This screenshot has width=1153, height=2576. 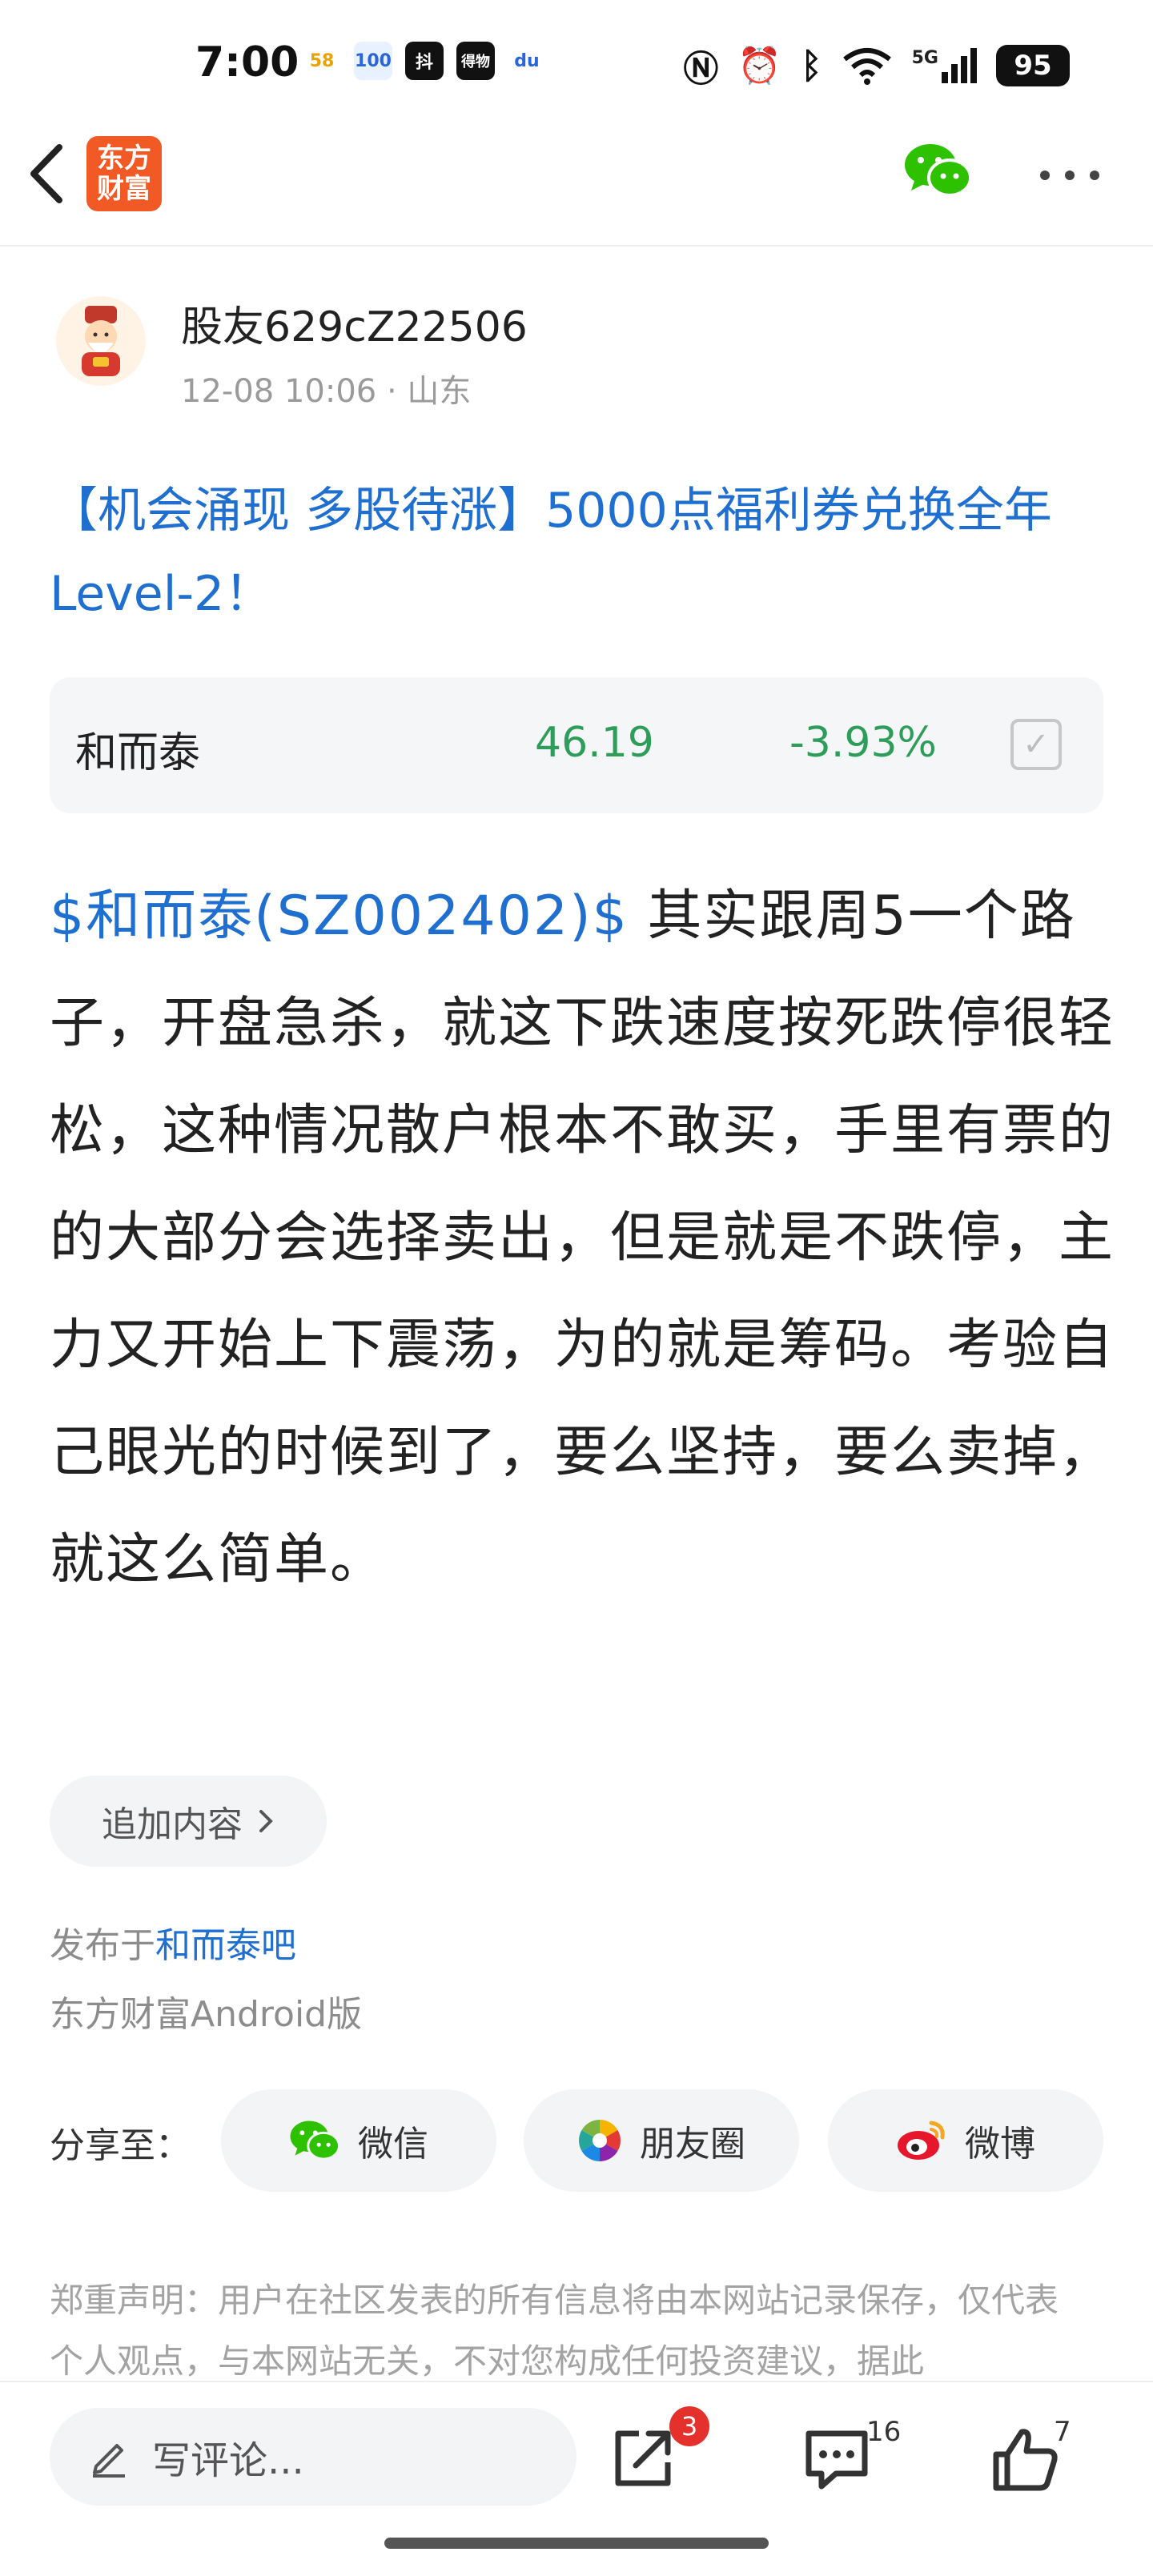 I want to click on append-content-label: 追加内容, so click(x=173, y=1824).